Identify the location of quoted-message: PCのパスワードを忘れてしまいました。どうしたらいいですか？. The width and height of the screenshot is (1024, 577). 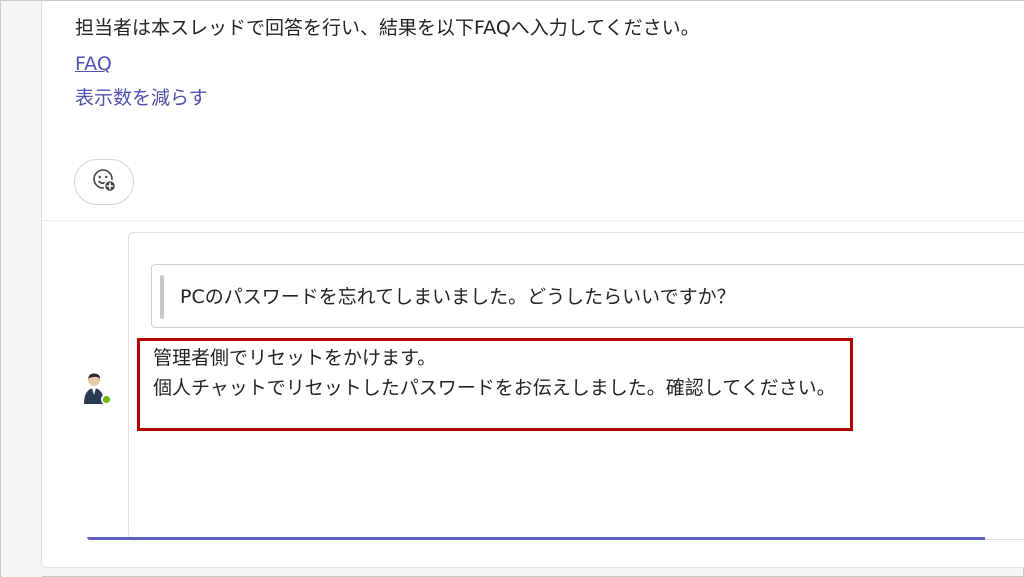
(587, 296).